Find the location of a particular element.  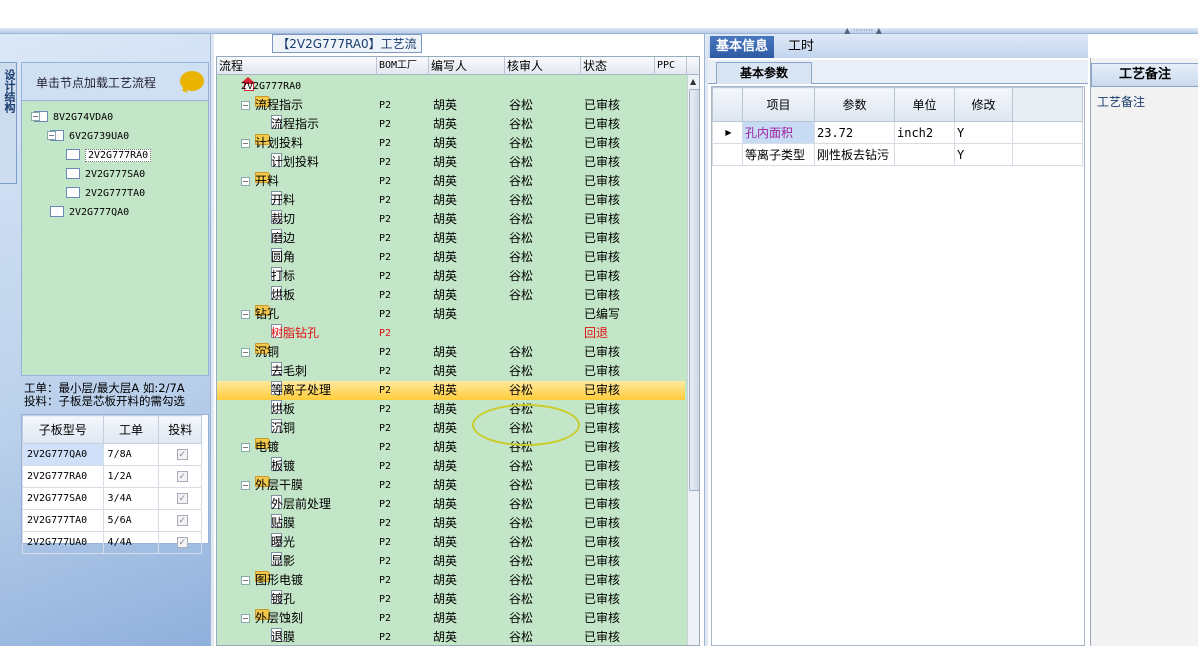

col-header-unit: 单位 is located at coordinates (924, 104).